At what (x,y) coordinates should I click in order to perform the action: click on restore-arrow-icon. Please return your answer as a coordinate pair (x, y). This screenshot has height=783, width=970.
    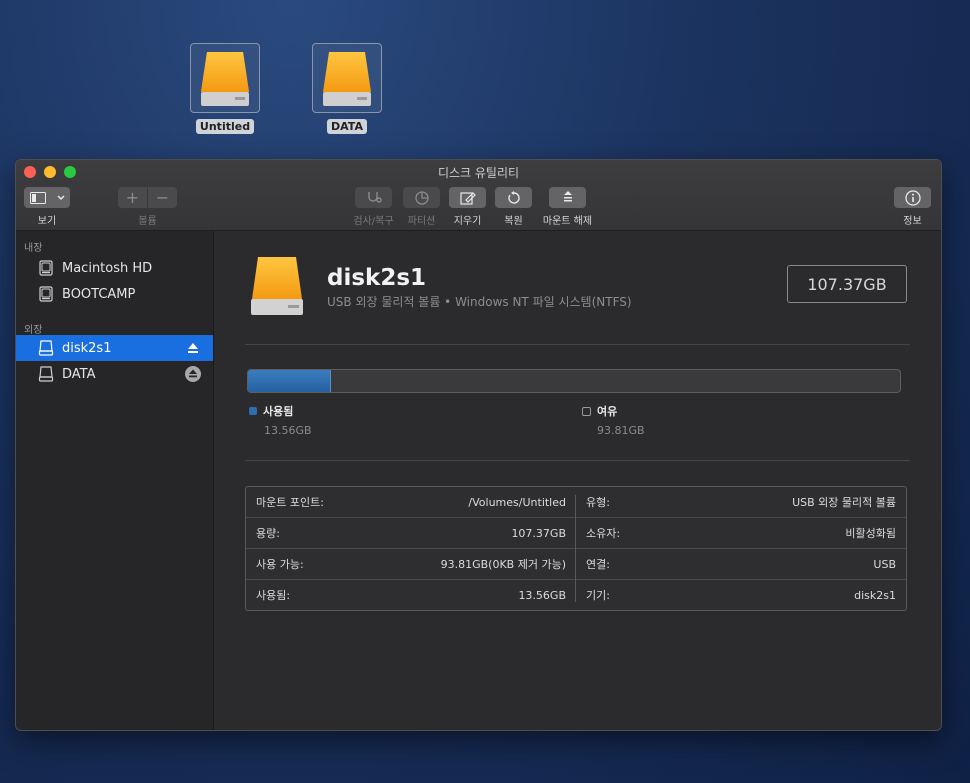
    Looking at the image, I should click on (513, 197).